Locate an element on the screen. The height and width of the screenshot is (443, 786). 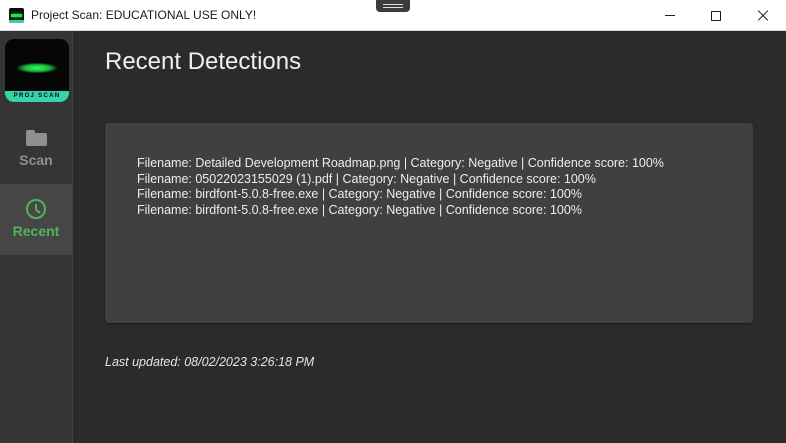
maximize-icon is located at coordinates (716, 15).